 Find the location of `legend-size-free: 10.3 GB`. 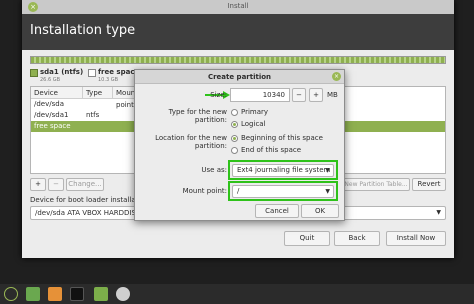

legend-size-free: 10.3 GB is located at coordinates (108, 80).